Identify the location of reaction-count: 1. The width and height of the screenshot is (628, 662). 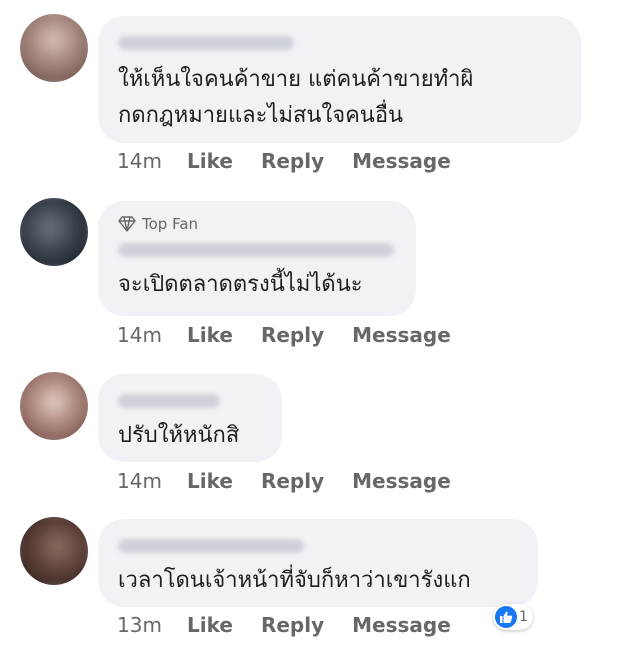
(523, 617).